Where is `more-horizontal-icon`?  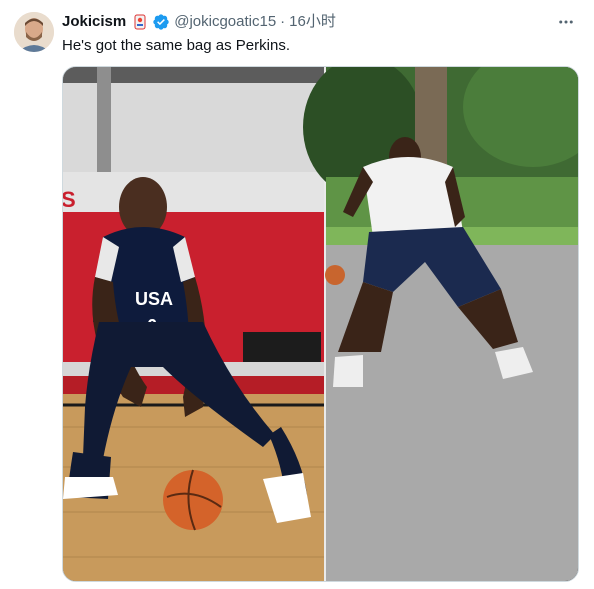 more-horizontal-icon is located at coordinates (566, 22).